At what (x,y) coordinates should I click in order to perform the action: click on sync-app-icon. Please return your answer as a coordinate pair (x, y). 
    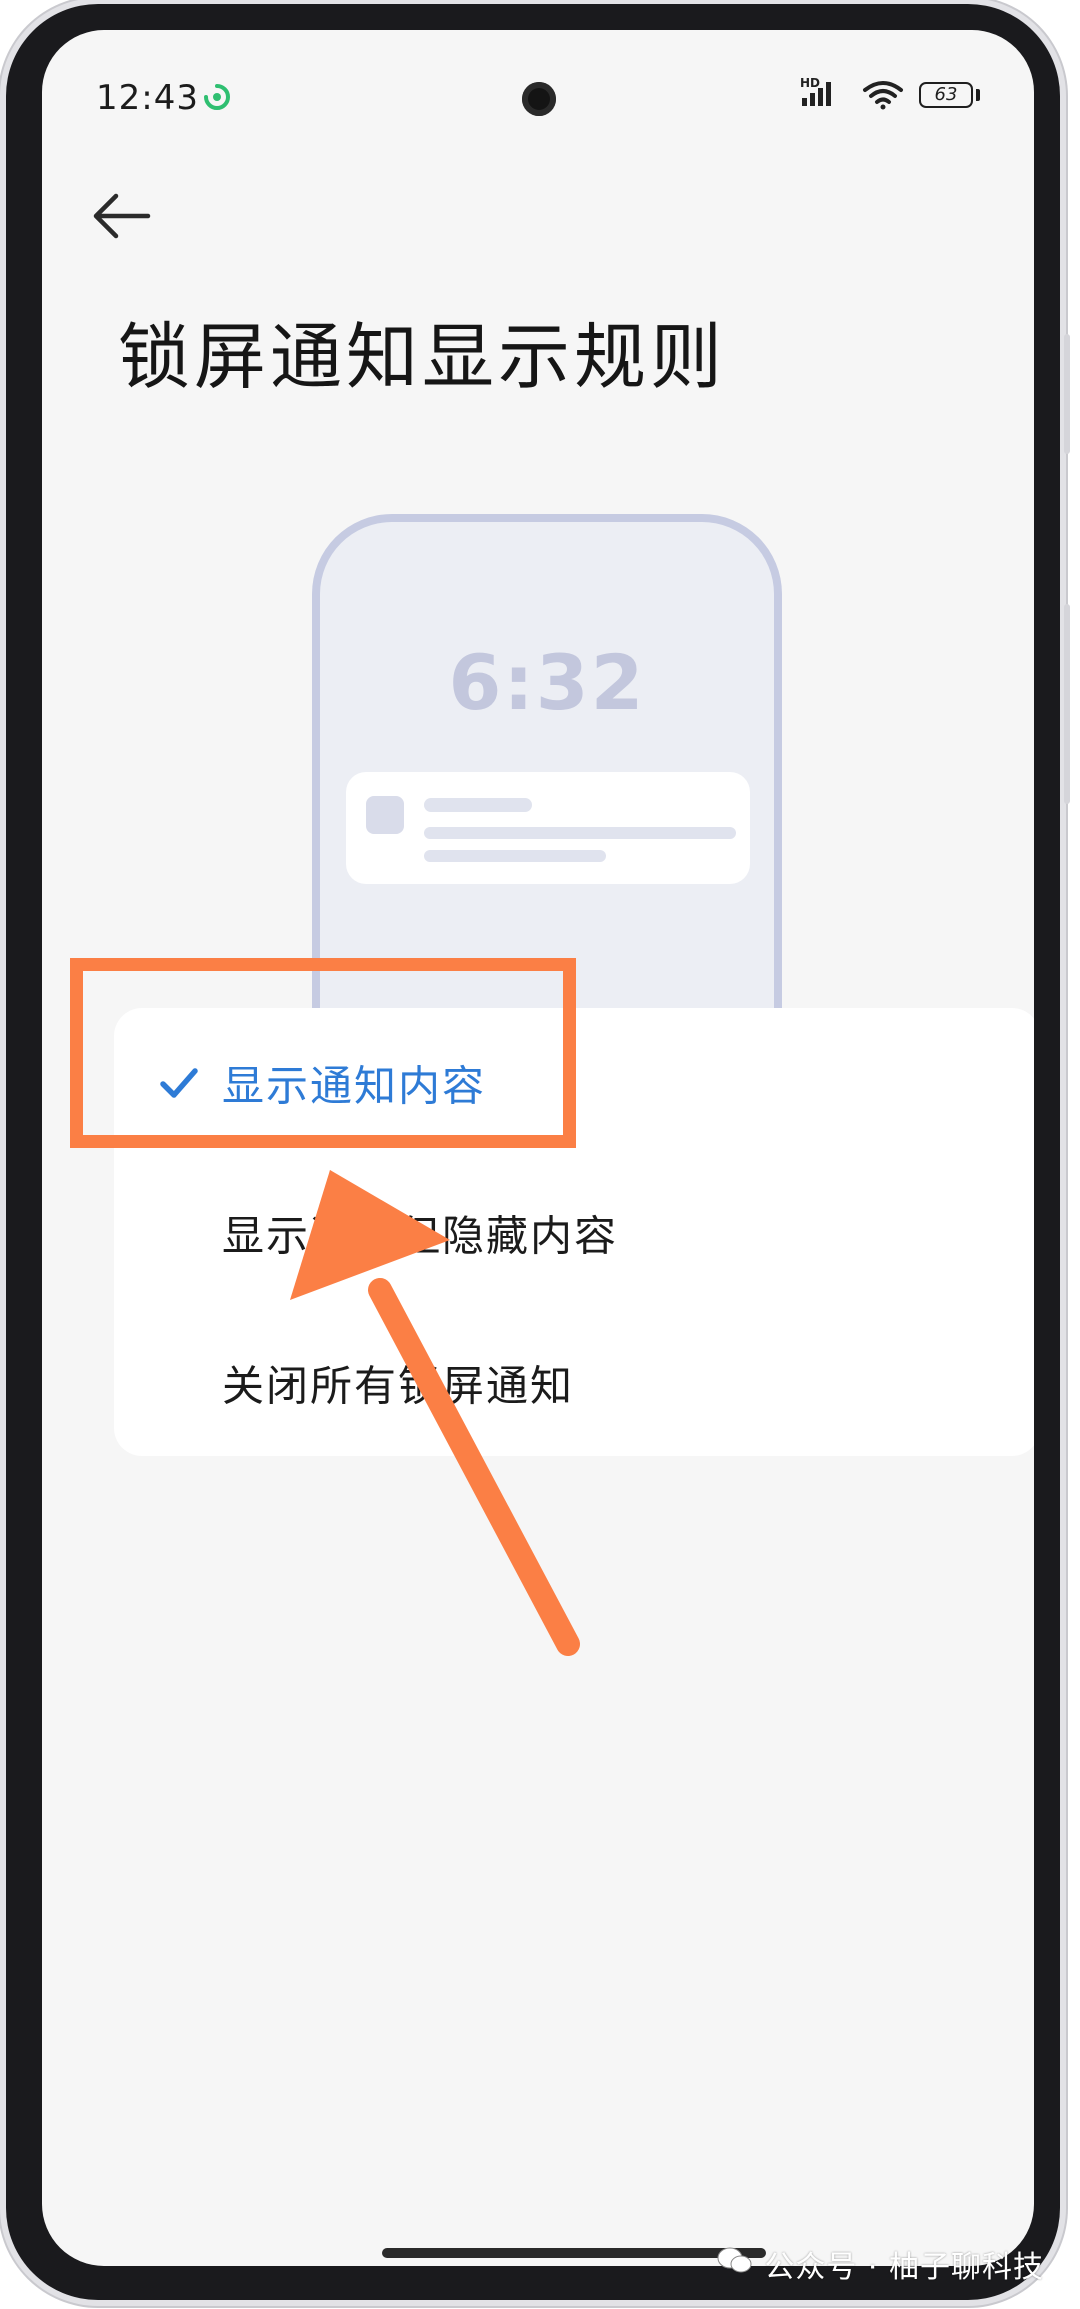
    Looking at the image, I should click on (217, 97).